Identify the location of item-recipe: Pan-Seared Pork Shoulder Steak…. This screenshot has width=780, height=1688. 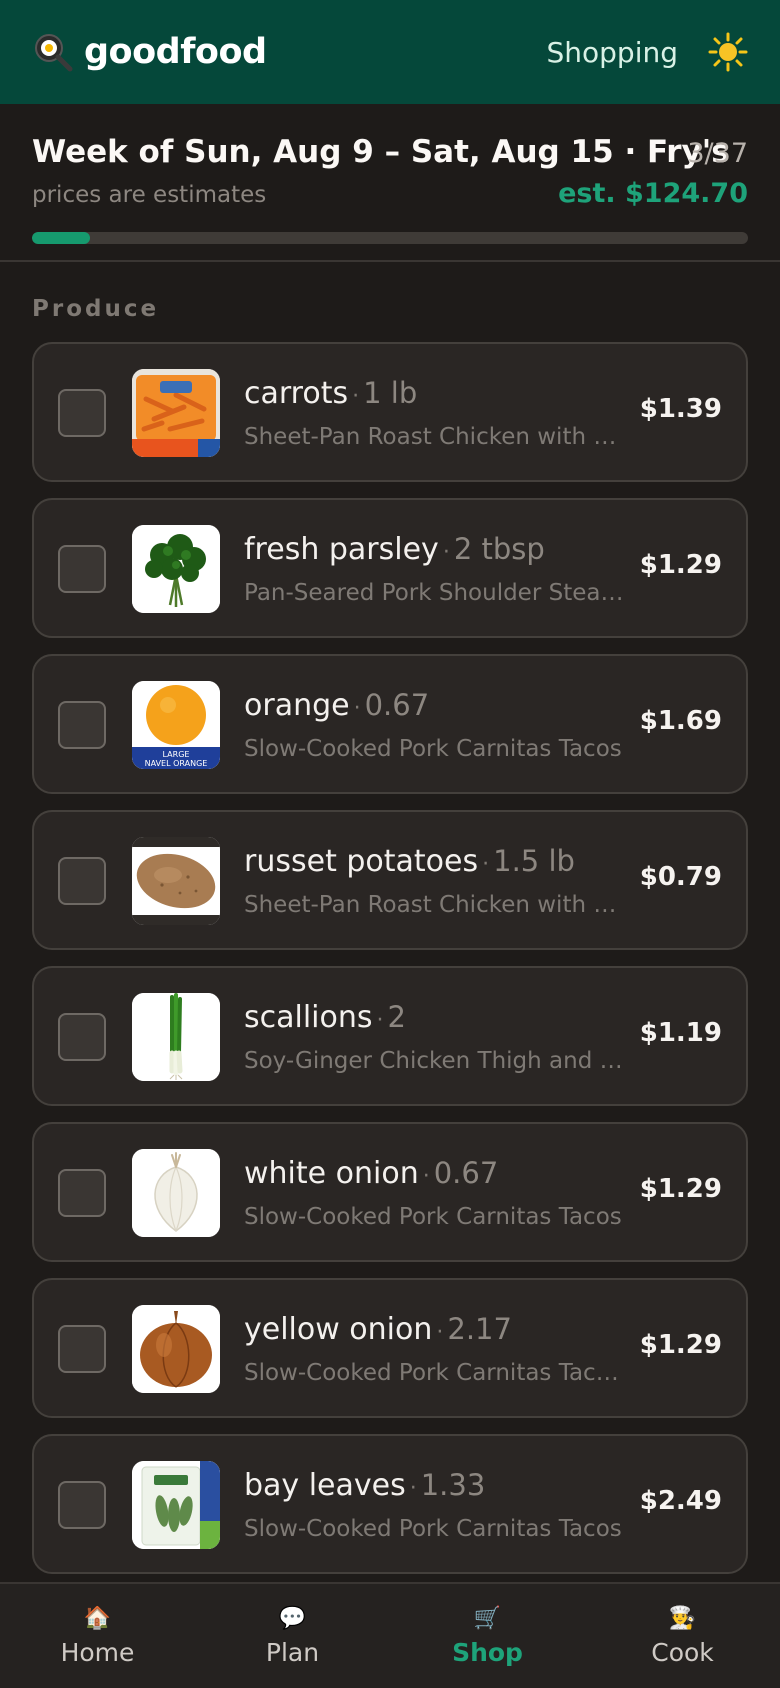
(434, 593).